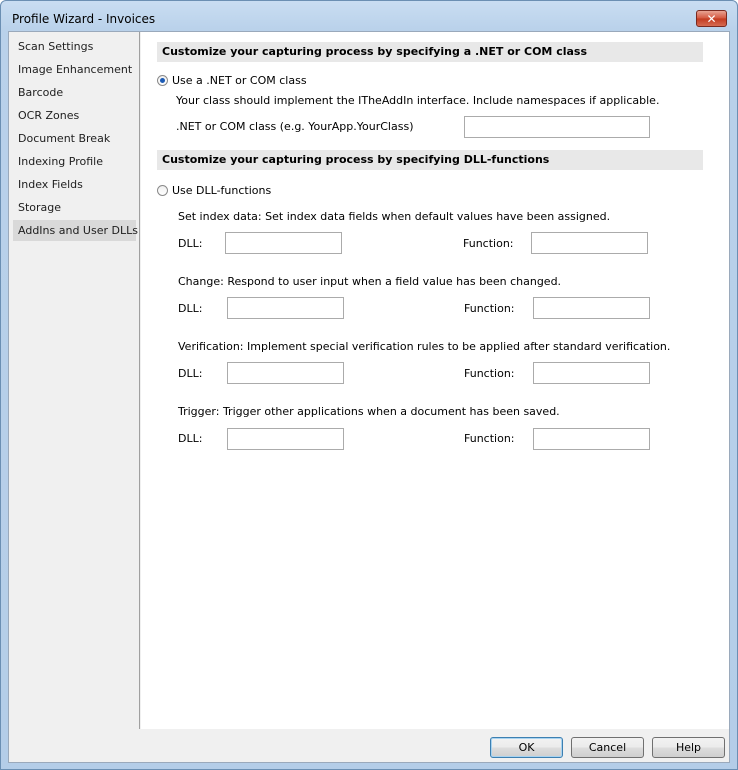 Image resolution: width=738 pixels, height=770 pixels. Describe the element at coordinates (688, 747) in the screenshot. I see `help-button: Help` at that location.